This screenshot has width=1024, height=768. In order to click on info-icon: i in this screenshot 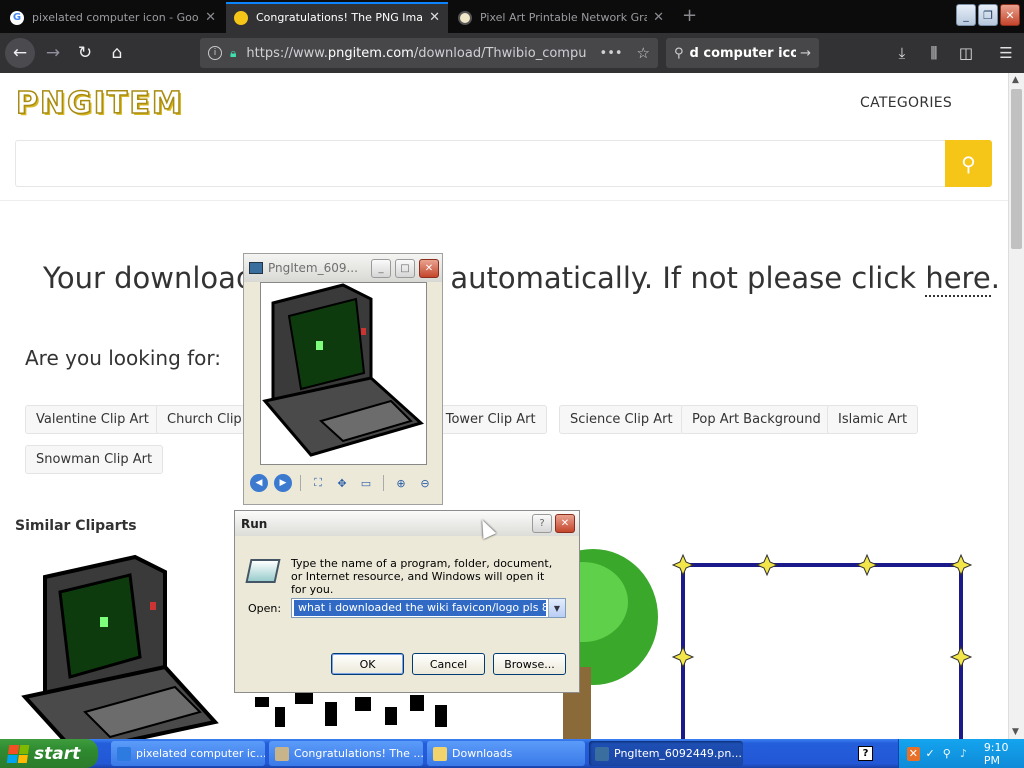, I will do `click(215, 53)`.